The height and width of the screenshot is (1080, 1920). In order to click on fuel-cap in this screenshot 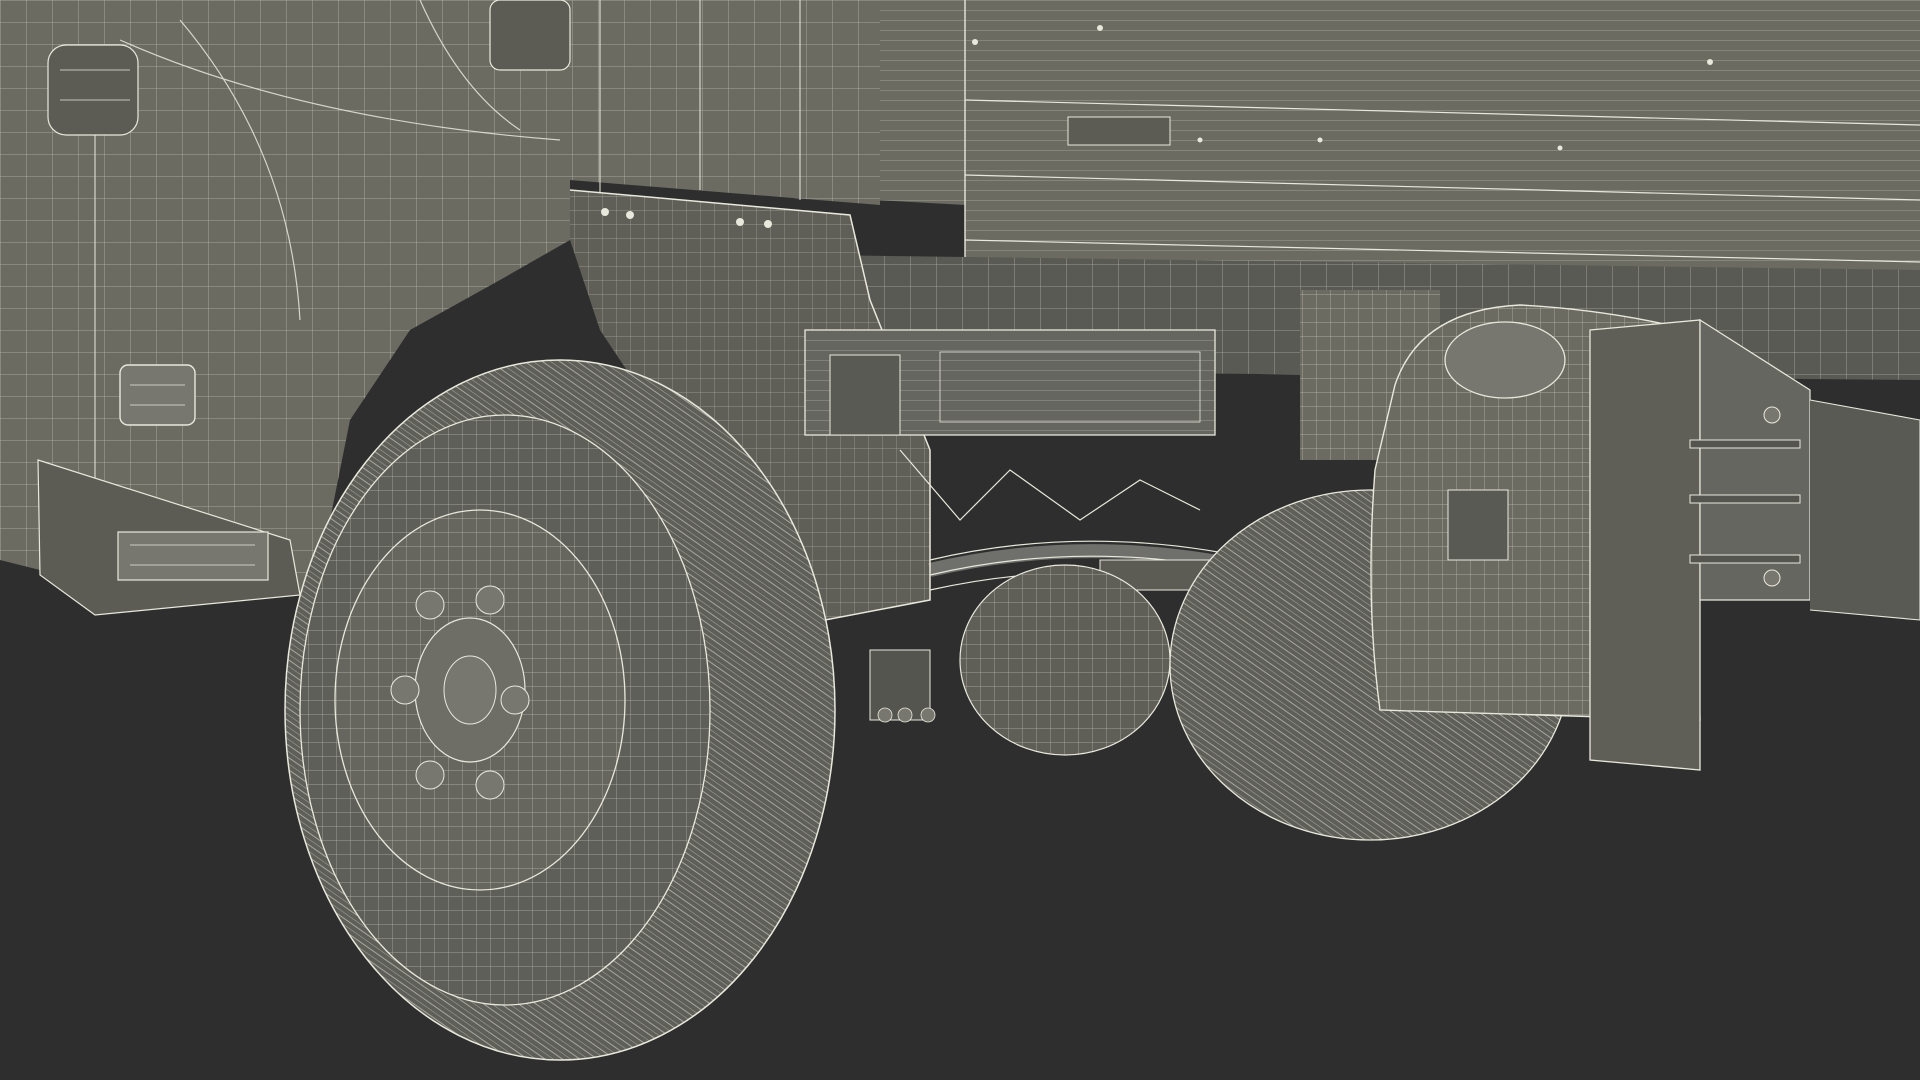, I will do `click(1505, 360)`.